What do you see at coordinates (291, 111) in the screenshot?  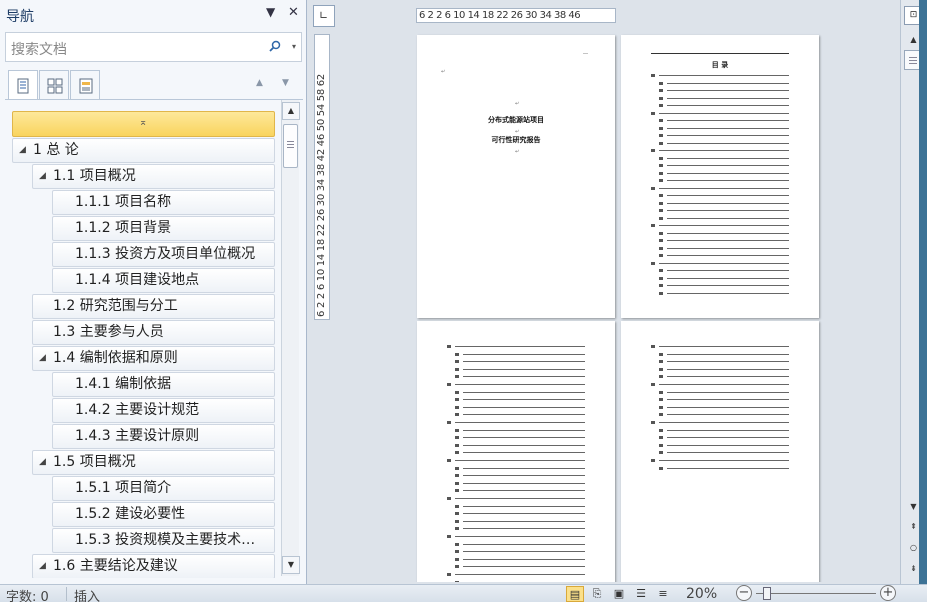 I see `scroll-up-icon: ▲` at bounding box center [291, 111].